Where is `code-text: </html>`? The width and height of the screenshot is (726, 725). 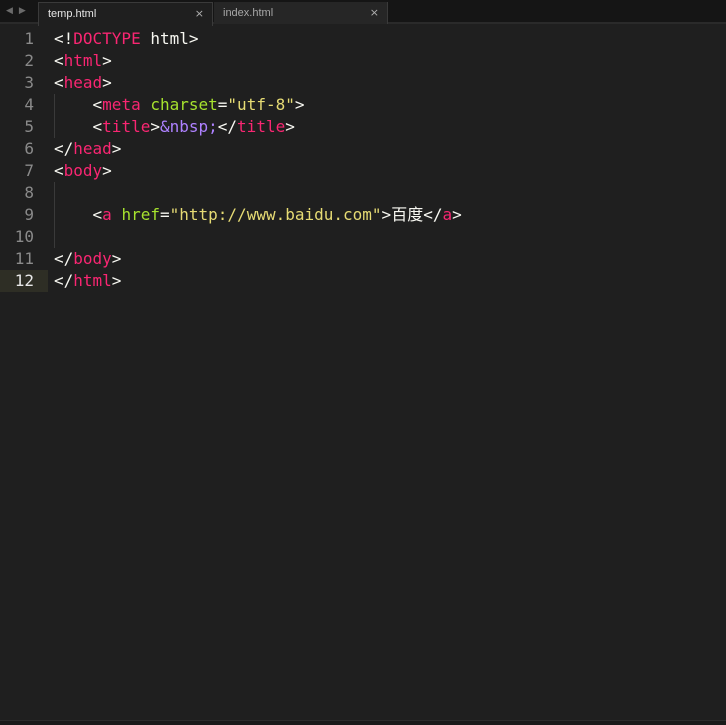 code-text: </html> is located at coordinates (87, 281).